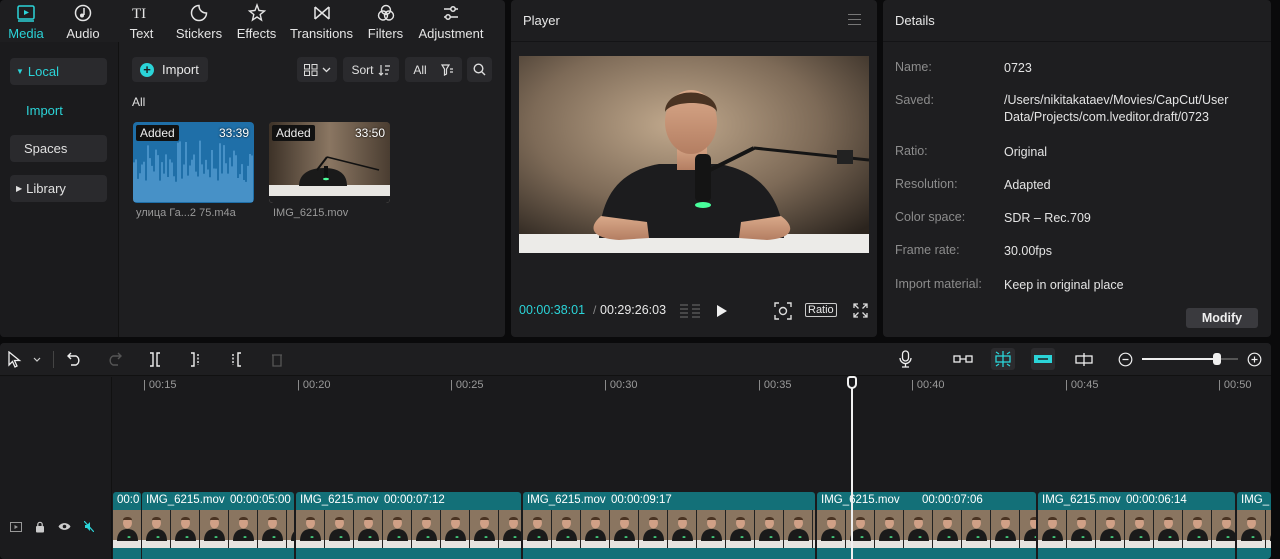 The width and height of the screenshot is (1280, 559). I want to click on media-item-audio: Added 33:39, so click(193, 162).